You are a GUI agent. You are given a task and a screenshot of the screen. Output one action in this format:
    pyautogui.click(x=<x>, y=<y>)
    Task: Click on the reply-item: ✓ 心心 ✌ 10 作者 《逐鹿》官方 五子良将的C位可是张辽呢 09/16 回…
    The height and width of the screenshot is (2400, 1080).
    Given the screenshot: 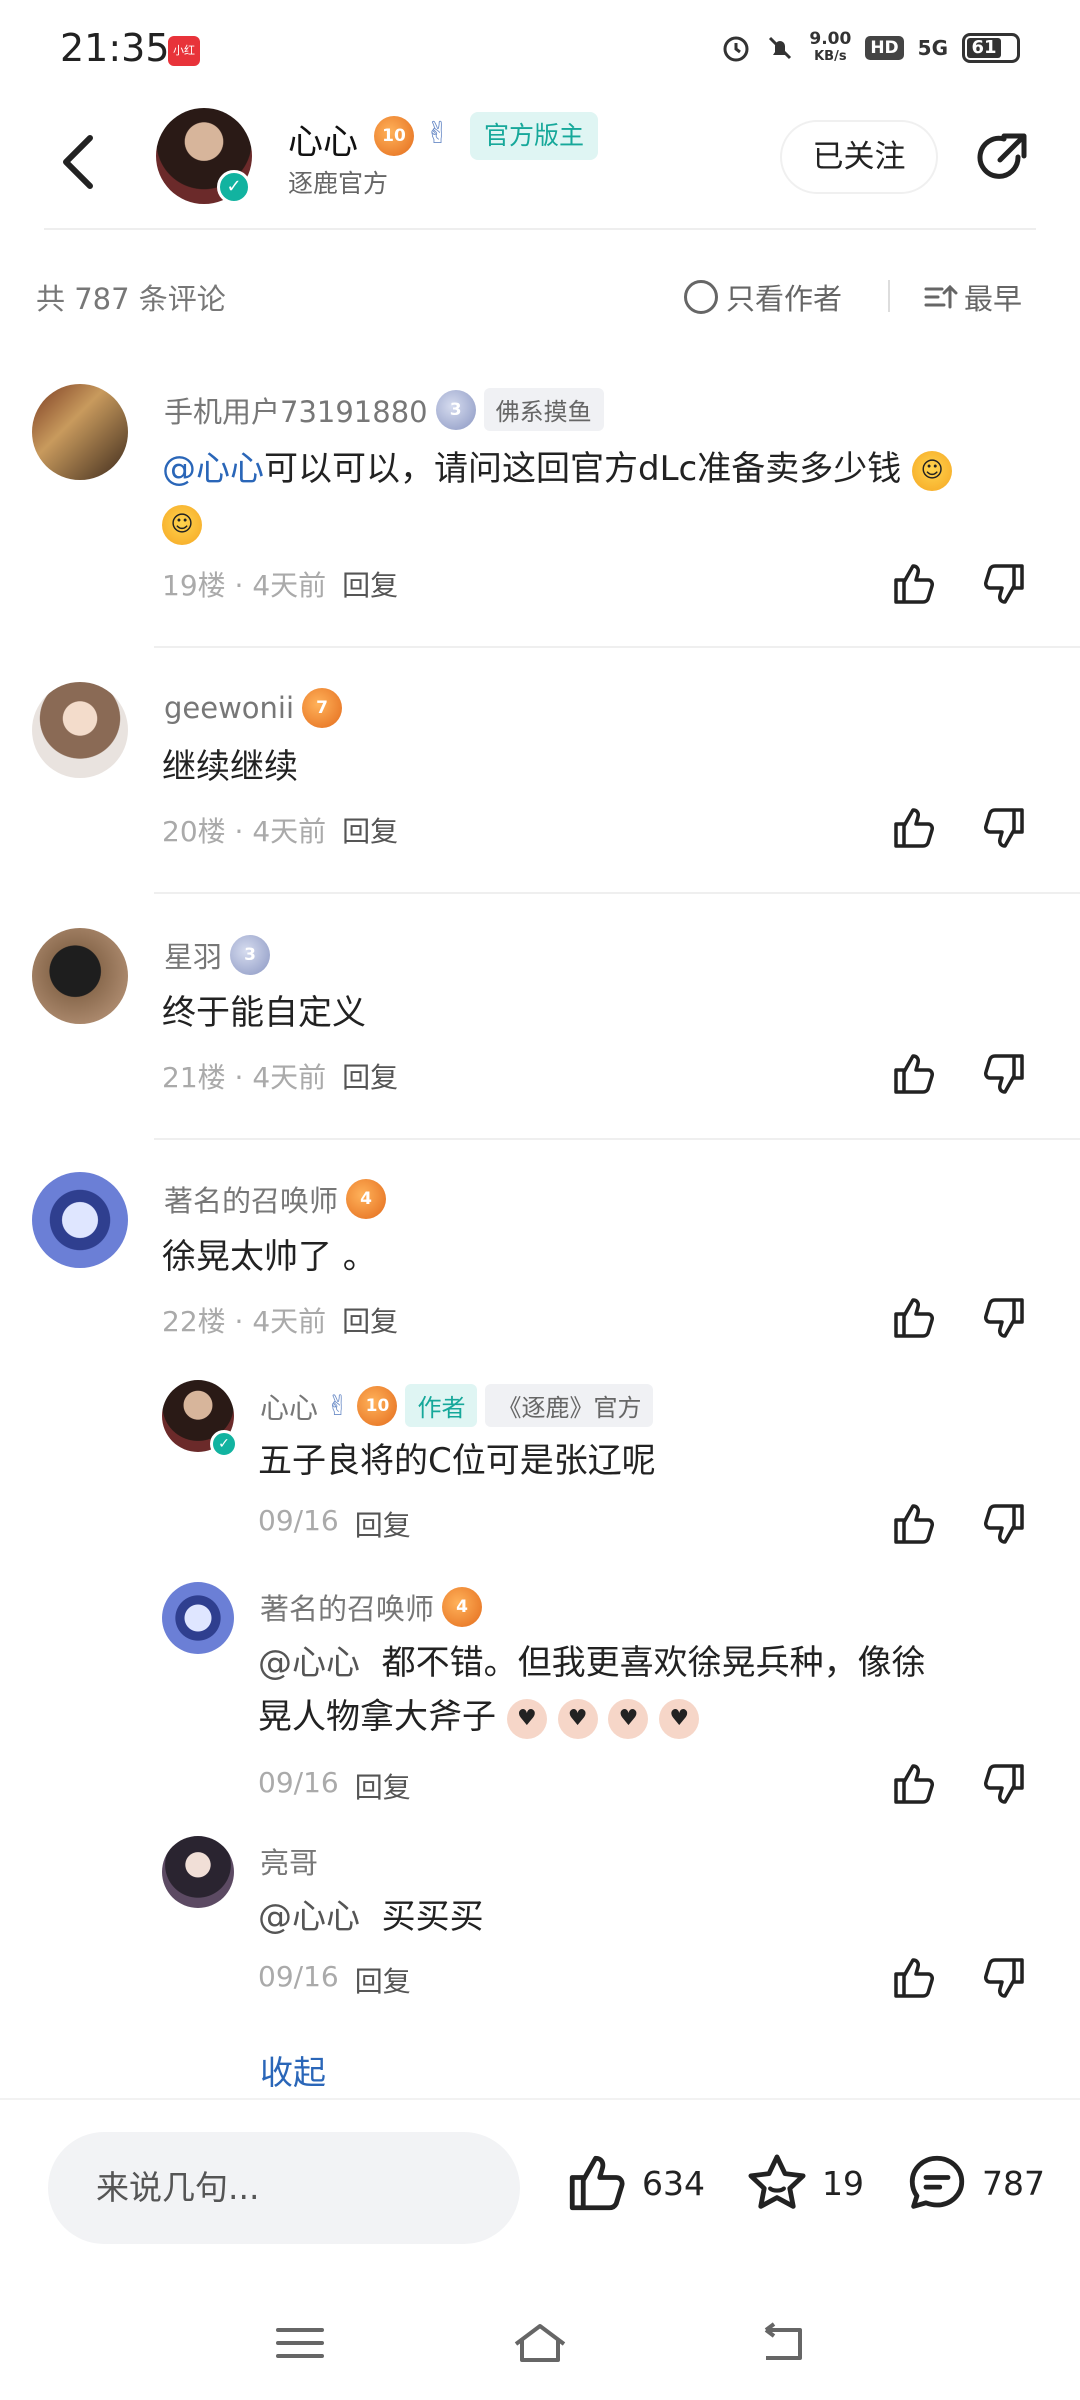 What is the action you would take?
    pyautogui.click(x=540, y=1470)
    